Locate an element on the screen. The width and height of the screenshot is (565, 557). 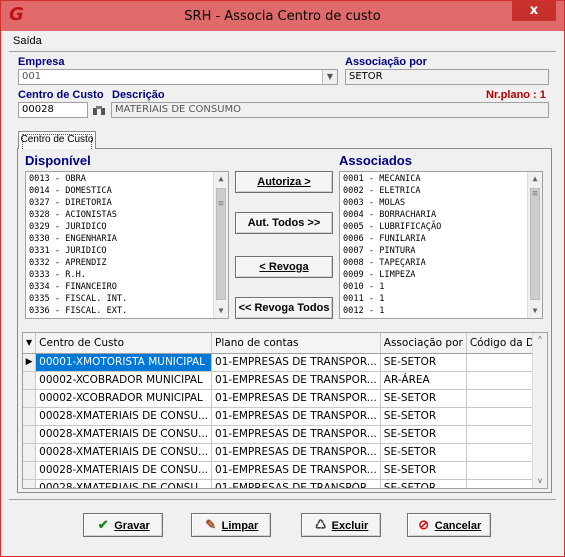
scroll-down-icon: v is located at coordinates (540, 481).